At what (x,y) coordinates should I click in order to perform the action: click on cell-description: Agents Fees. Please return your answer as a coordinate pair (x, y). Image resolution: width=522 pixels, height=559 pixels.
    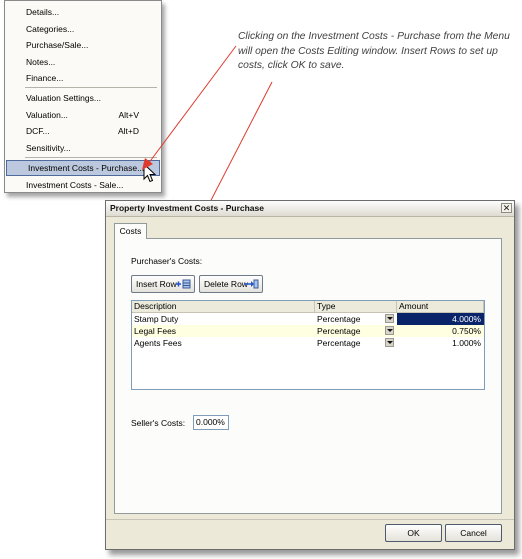
    Looking at the image, I should click on (223, 343).